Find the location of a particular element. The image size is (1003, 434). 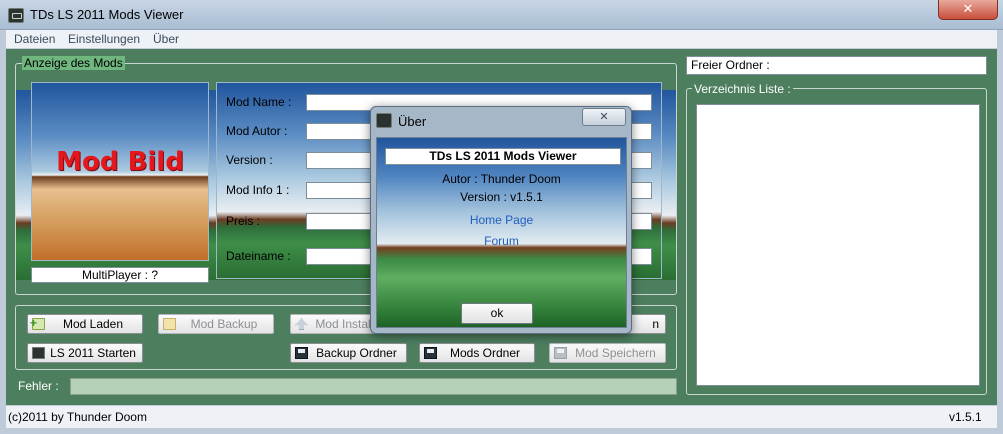

start-ls2011-button: LS 2011 Starten is located at coordinates (85, 353).